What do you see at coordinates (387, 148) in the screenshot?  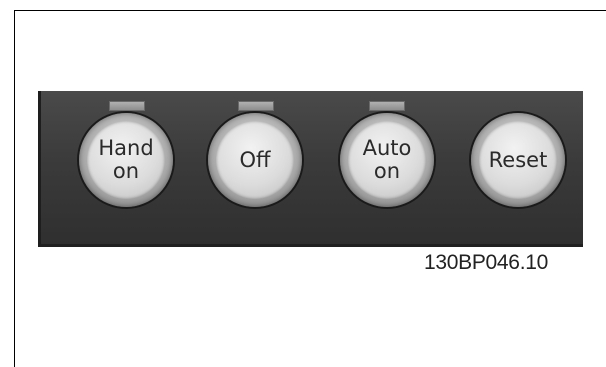 I see `auto-on-button-label-line1: Auto` at bounding box center [387, 148].